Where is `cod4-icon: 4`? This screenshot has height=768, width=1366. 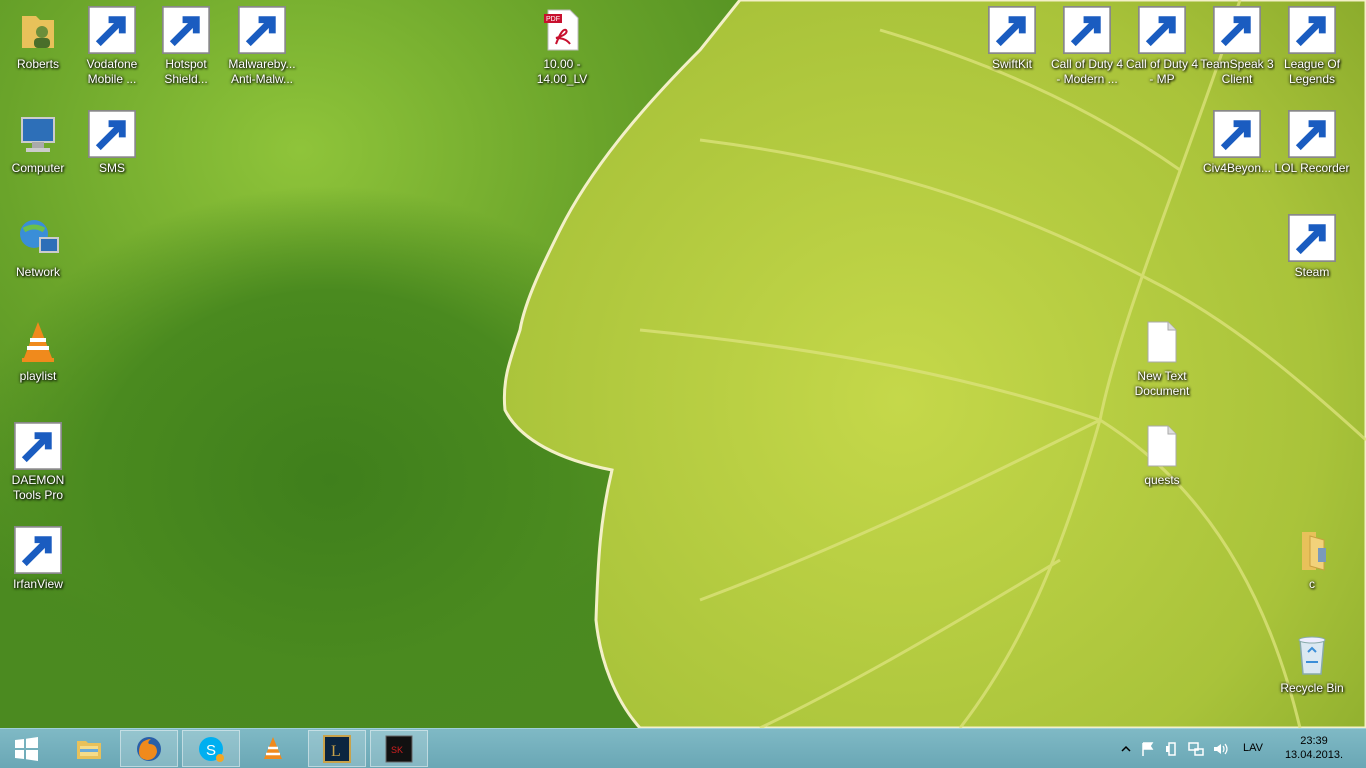
cod4-icon: 4 is located at coordinates (1087, 30).